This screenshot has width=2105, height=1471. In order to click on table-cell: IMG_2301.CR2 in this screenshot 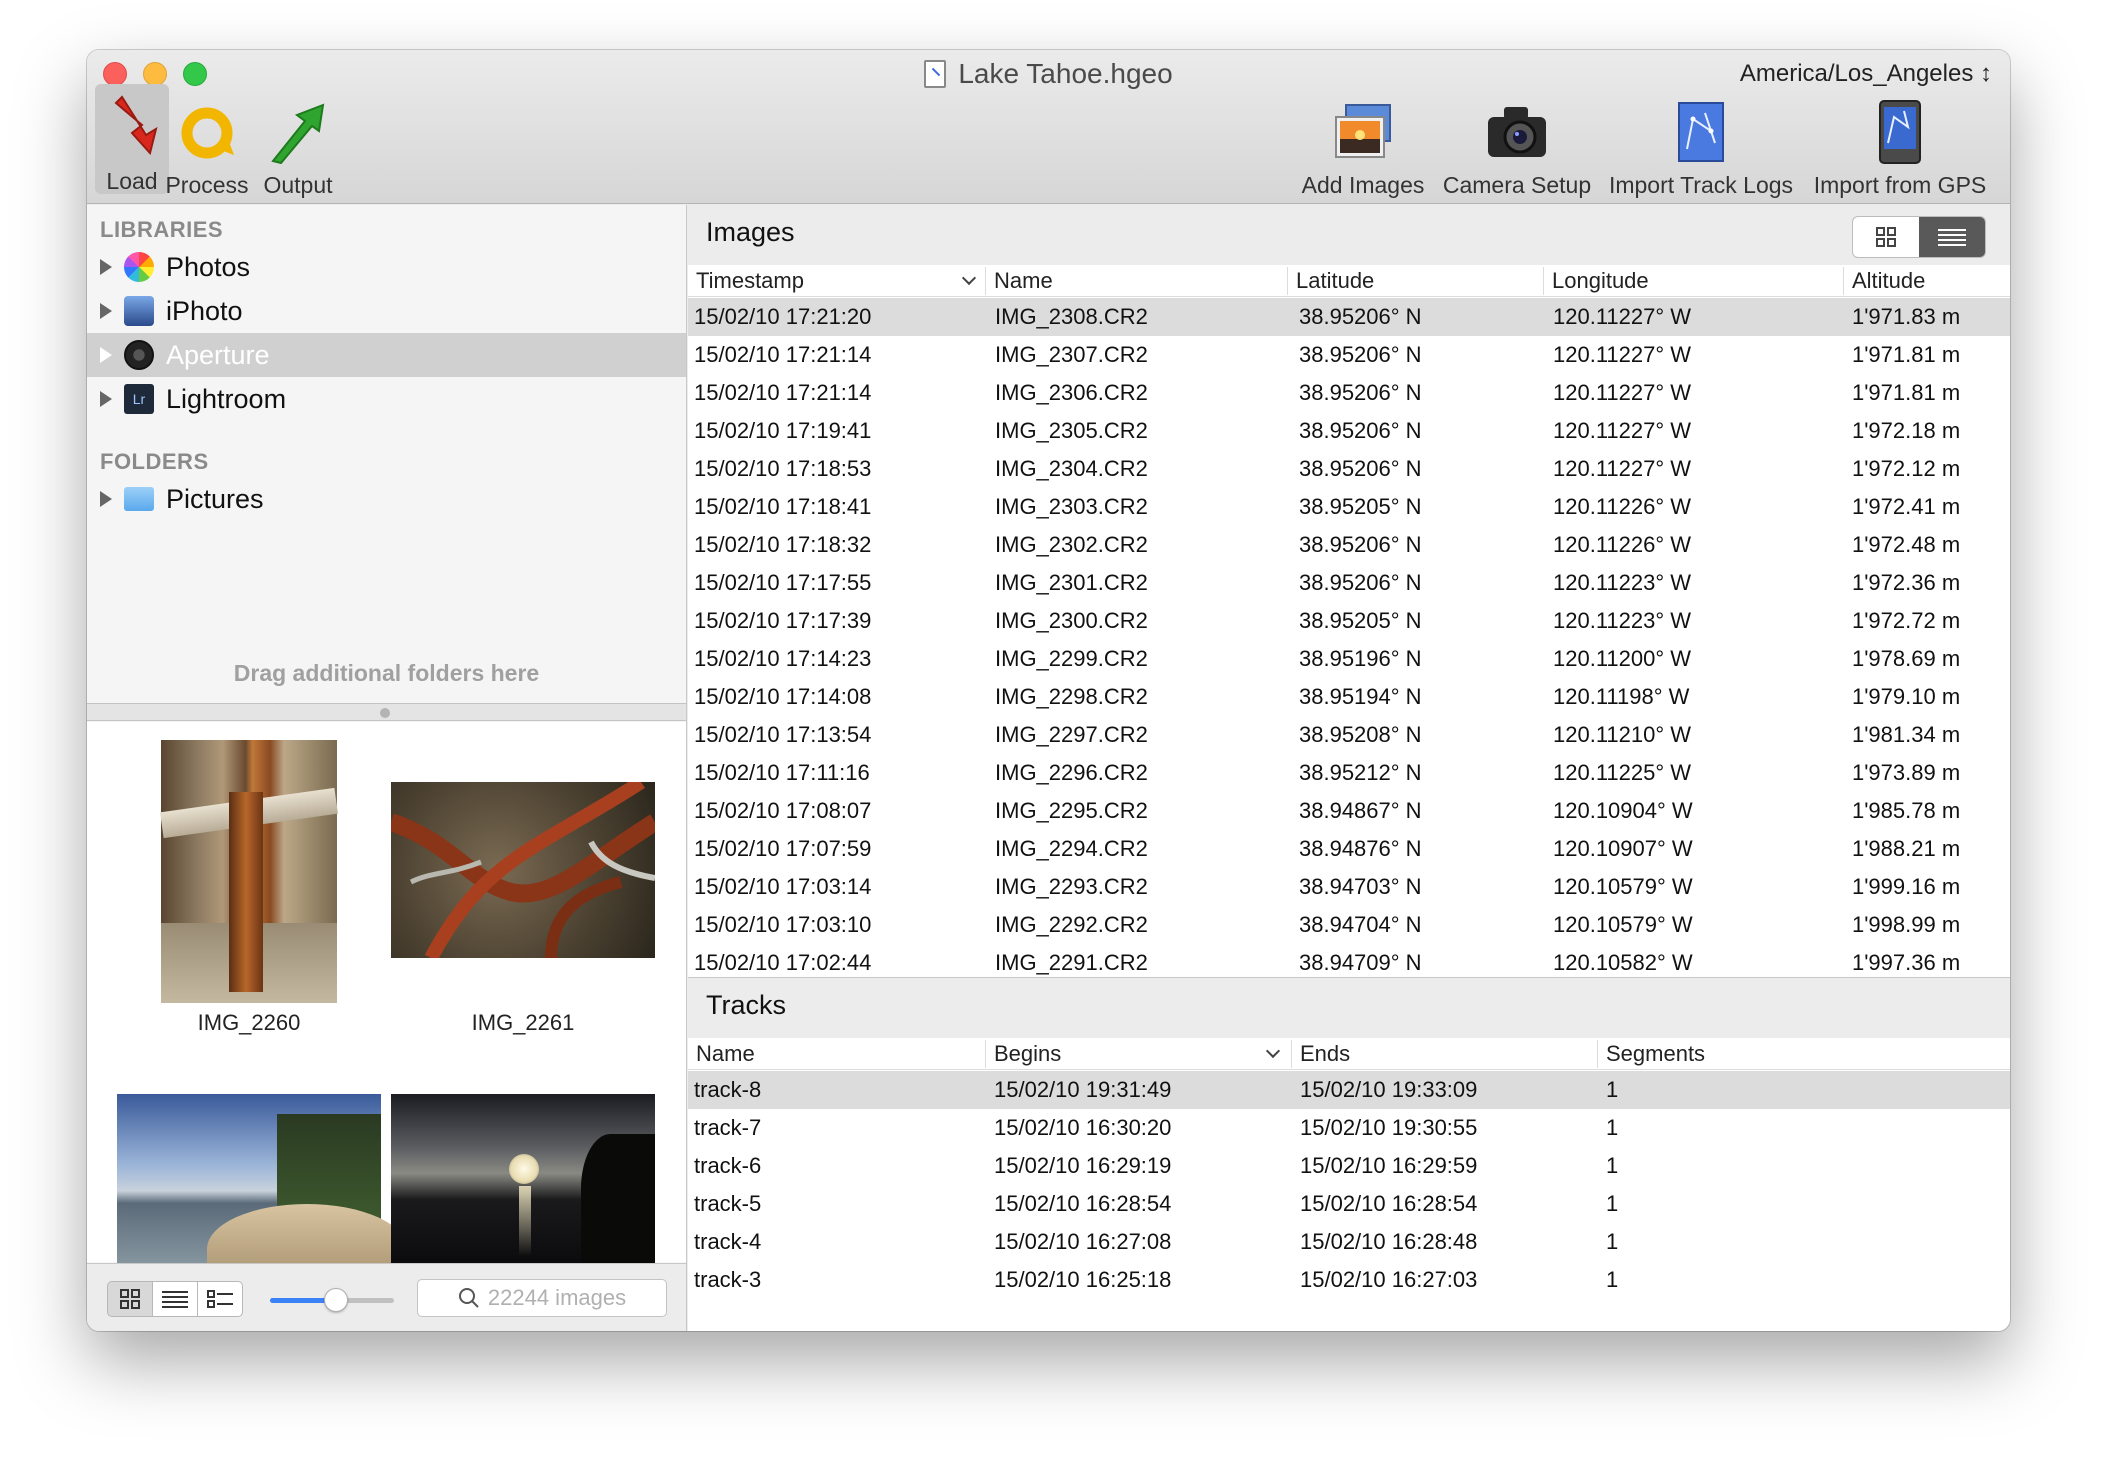, I will do `click(1071, 582)`.